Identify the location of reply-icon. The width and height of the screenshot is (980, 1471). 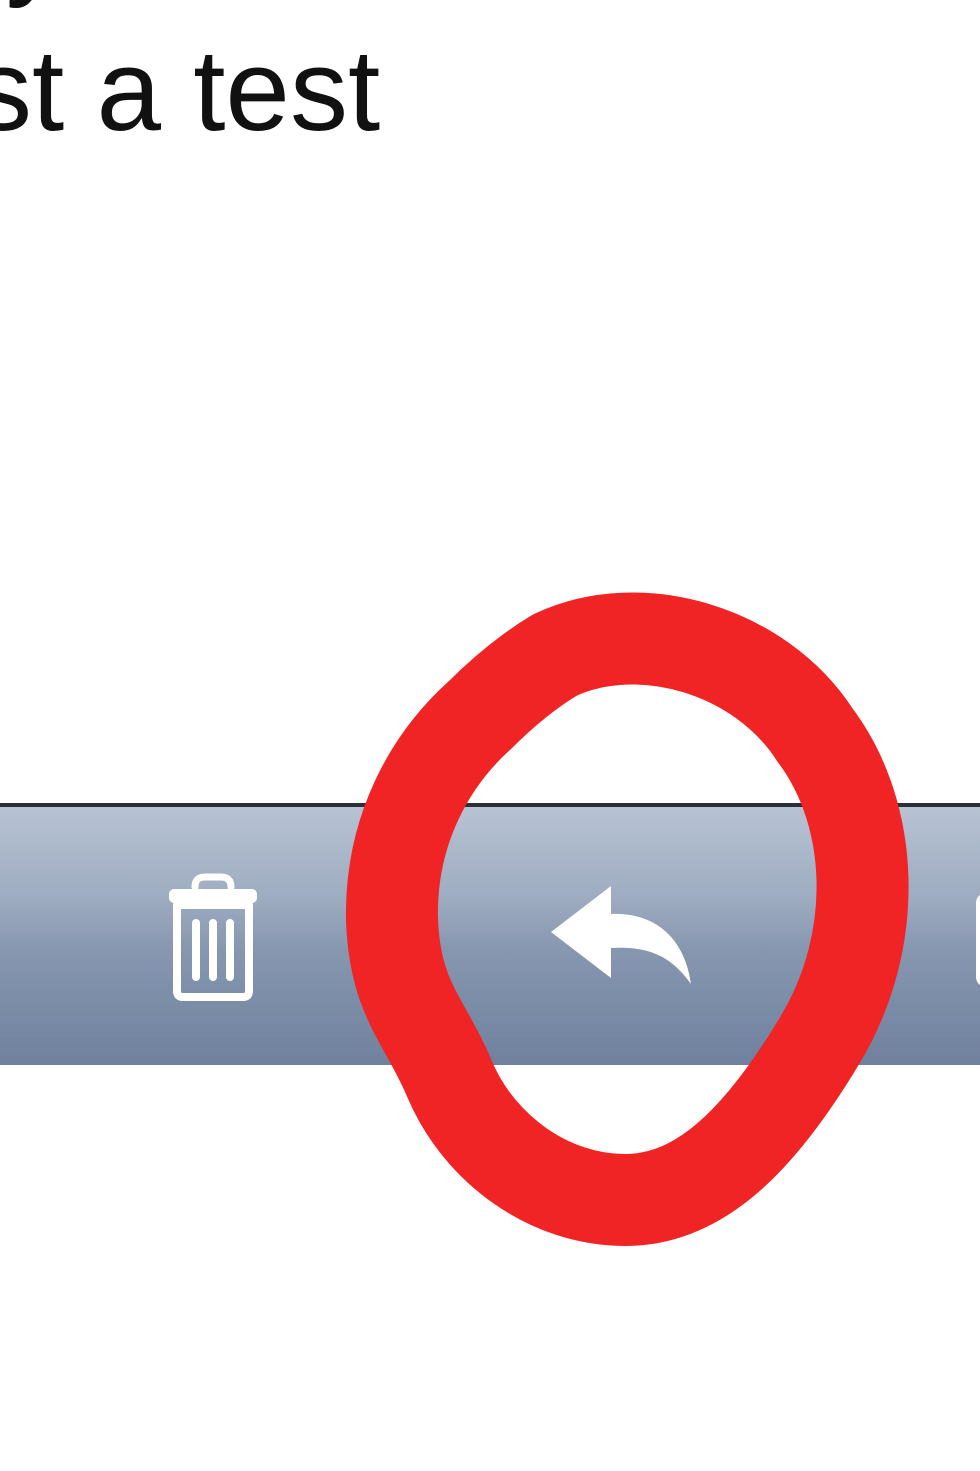
(621, 935).